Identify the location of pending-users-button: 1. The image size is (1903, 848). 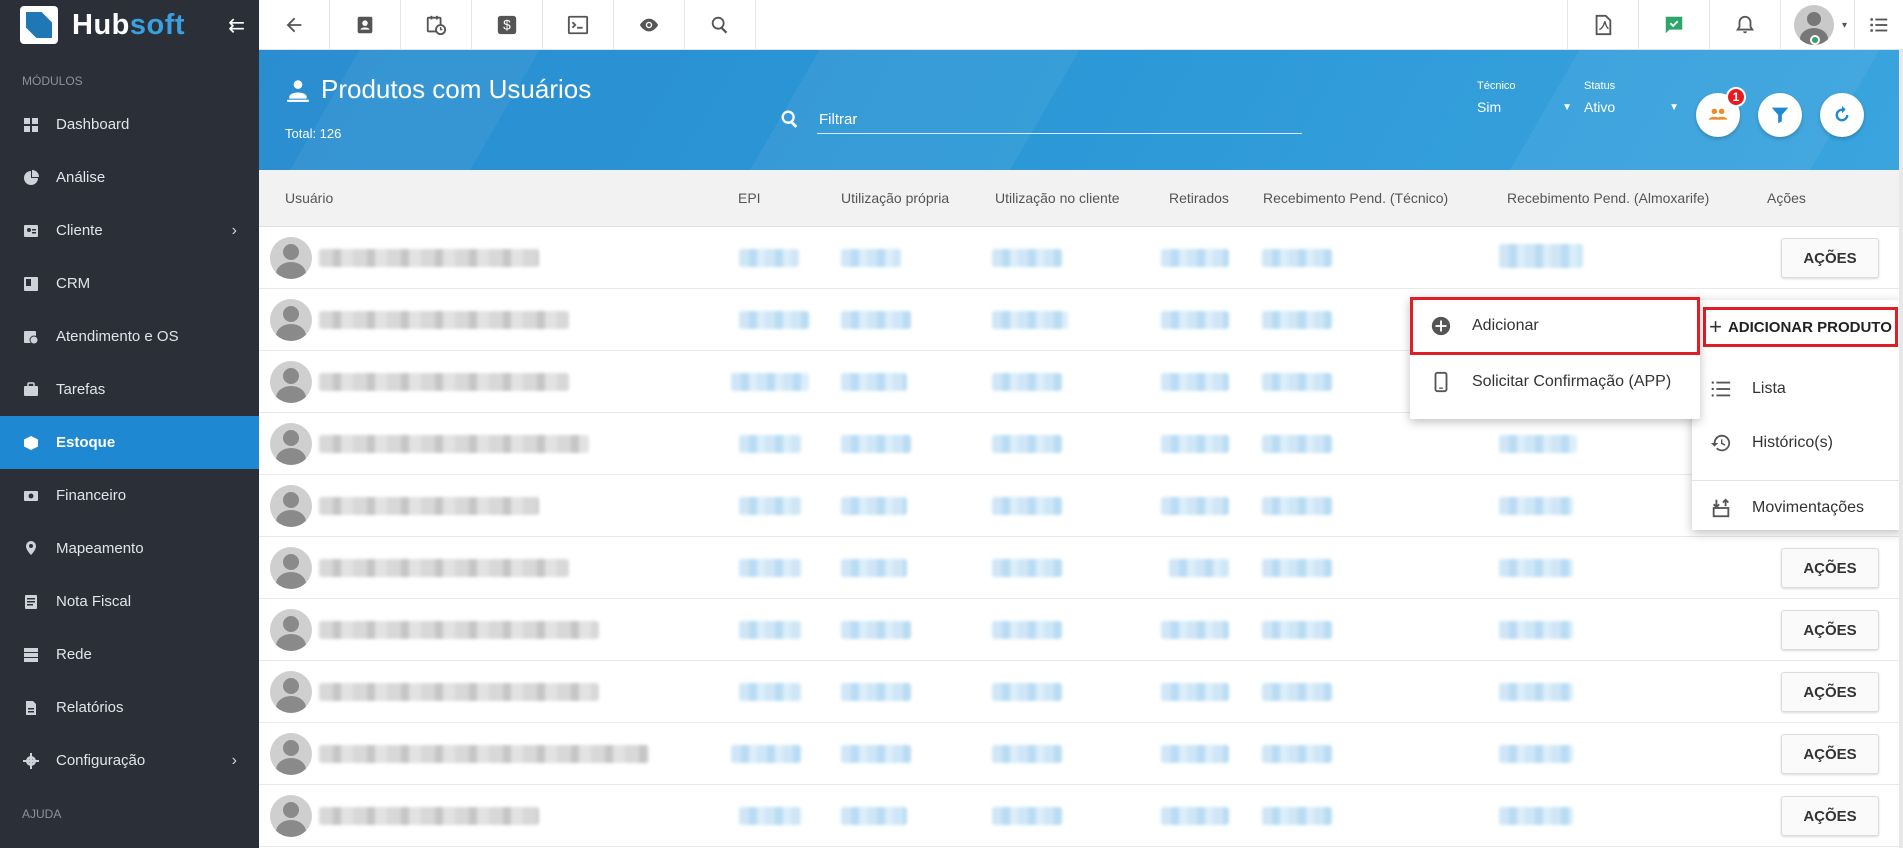
(1721, 112).